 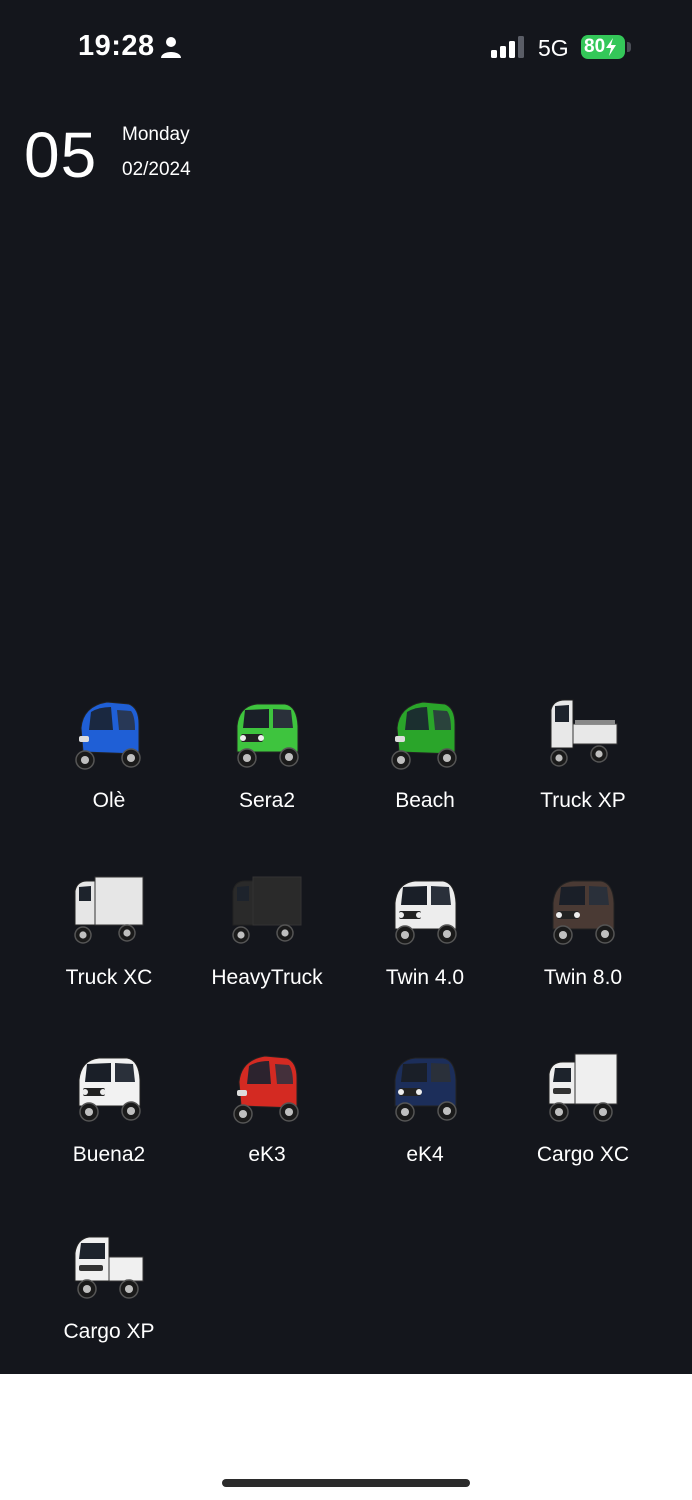 I want to click on vehicle-buena2-icon, so click(x=109, y=1089).